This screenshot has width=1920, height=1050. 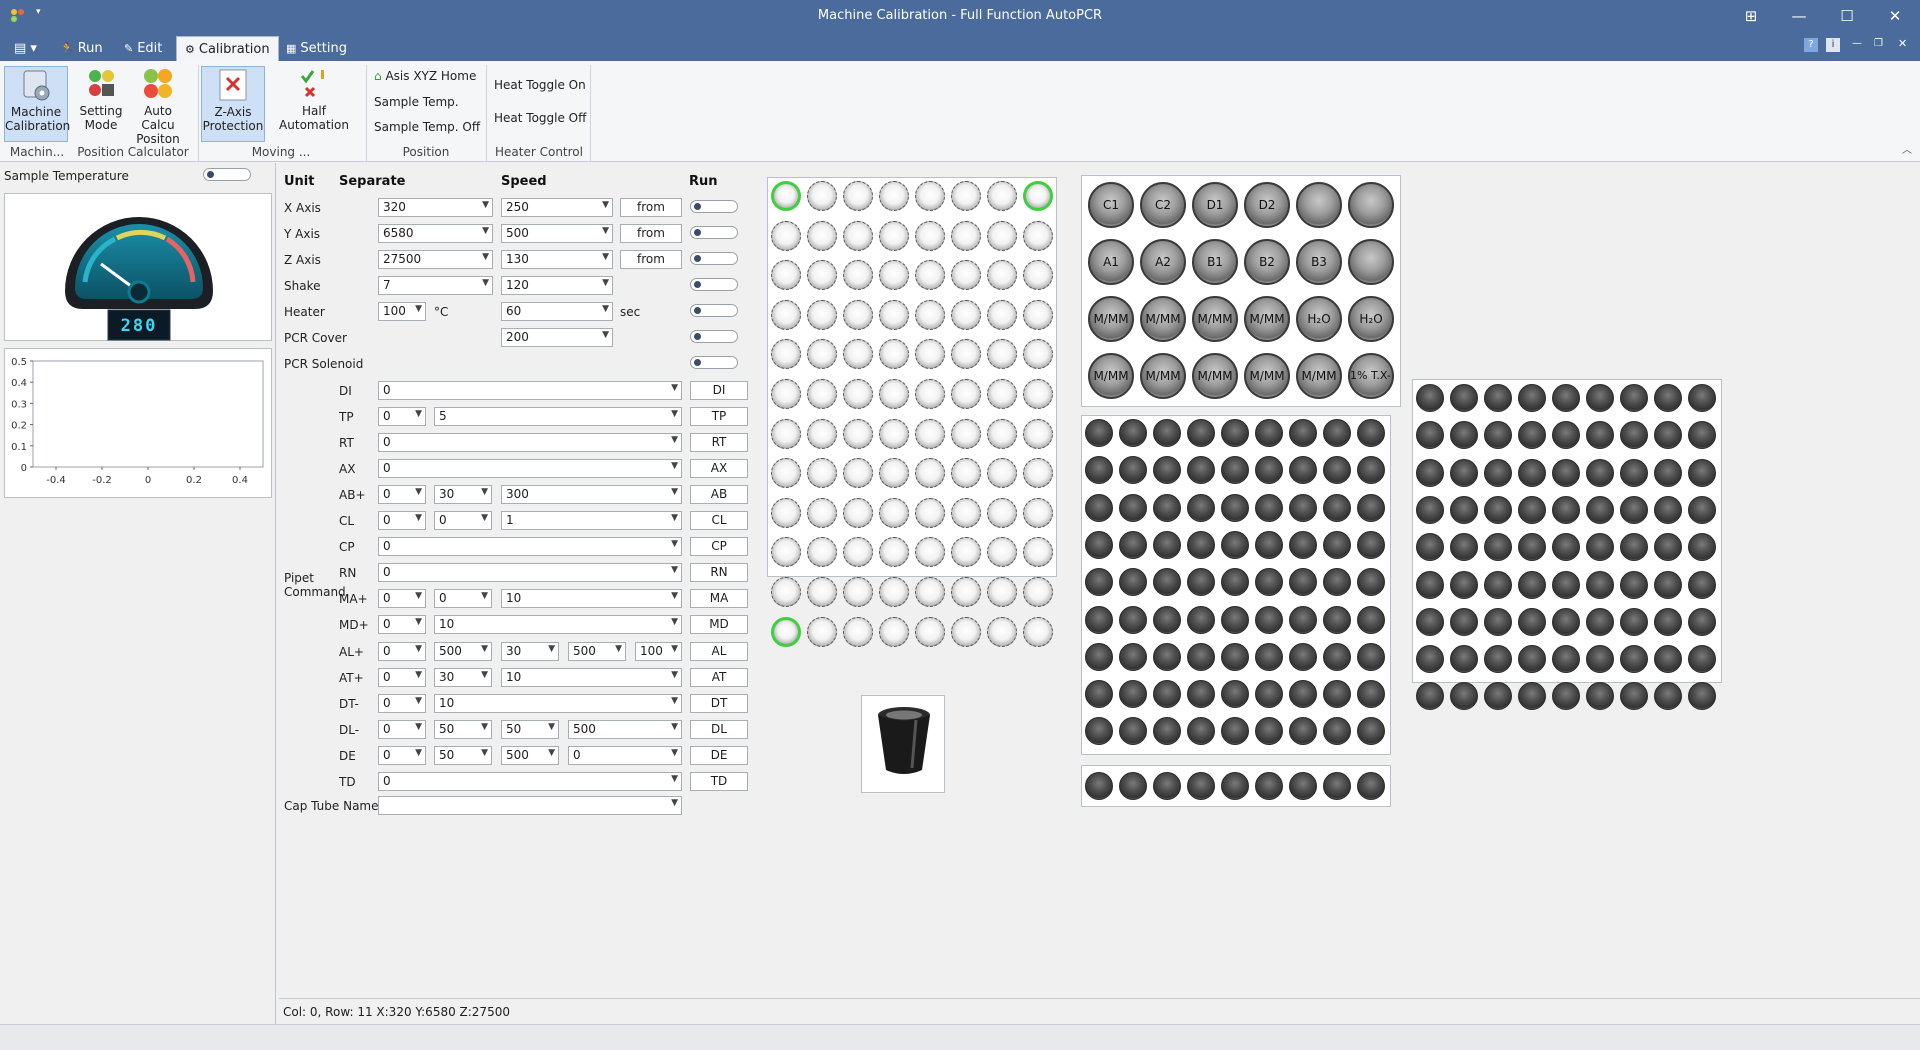 I want to click on info-icon: i, so click(x=1833, y=45).